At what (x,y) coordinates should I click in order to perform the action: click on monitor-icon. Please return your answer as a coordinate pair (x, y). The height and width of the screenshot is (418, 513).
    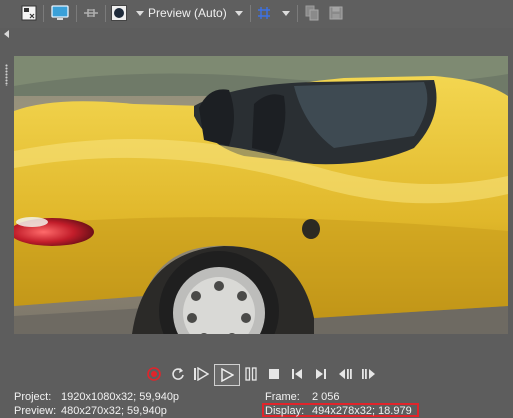
    Looking at the image, I should click on (60, 12).